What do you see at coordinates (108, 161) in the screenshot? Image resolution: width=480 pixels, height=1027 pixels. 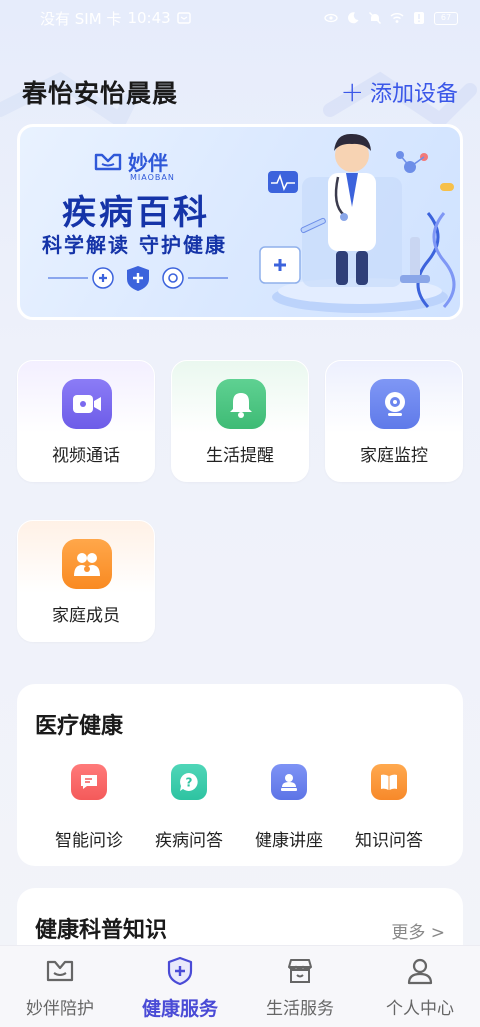 I see `miaoban-logo-icon` at bounding box center [108, 161].